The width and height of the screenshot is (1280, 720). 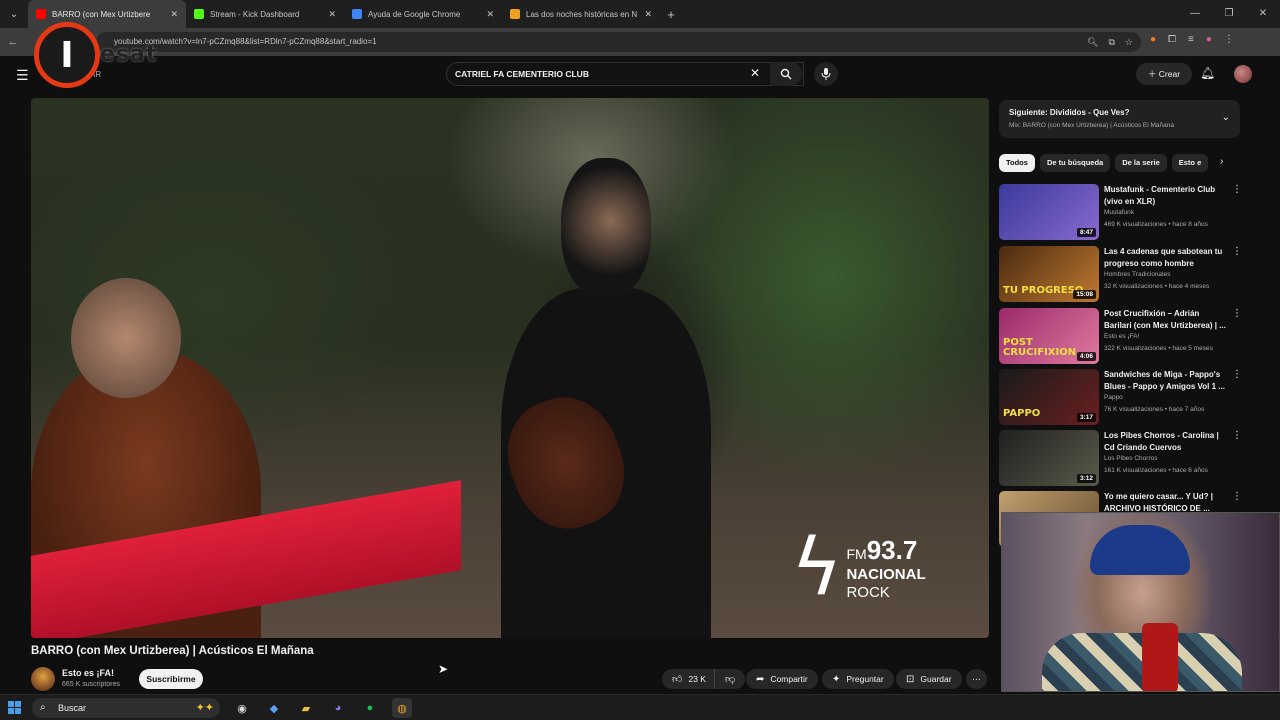 I want to click on filter-chip: Esto e, so click(x=1190, y=163).